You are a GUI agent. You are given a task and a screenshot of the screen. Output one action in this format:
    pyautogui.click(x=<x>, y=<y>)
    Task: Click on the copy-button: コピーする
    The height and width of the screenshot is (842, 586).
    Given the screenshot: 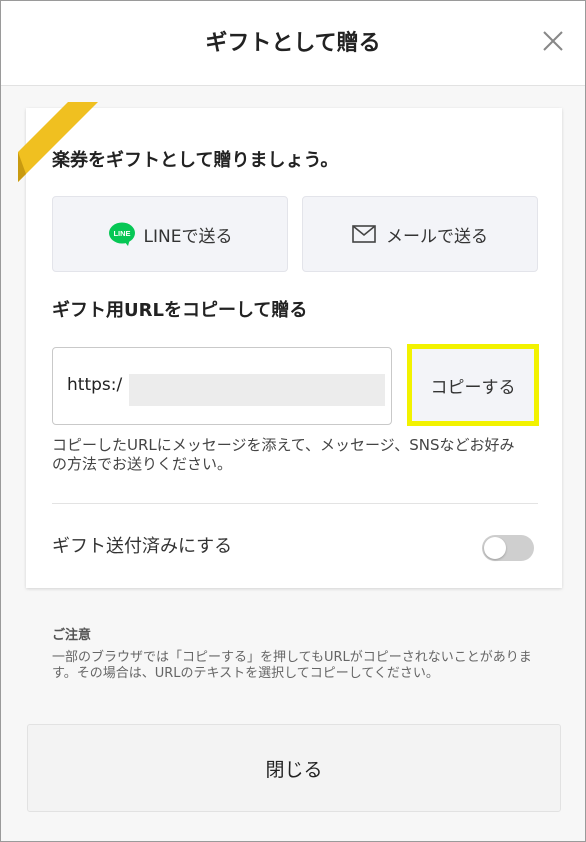 What is the action you would take?
    pyautogui.click(x=473, y=385)
    